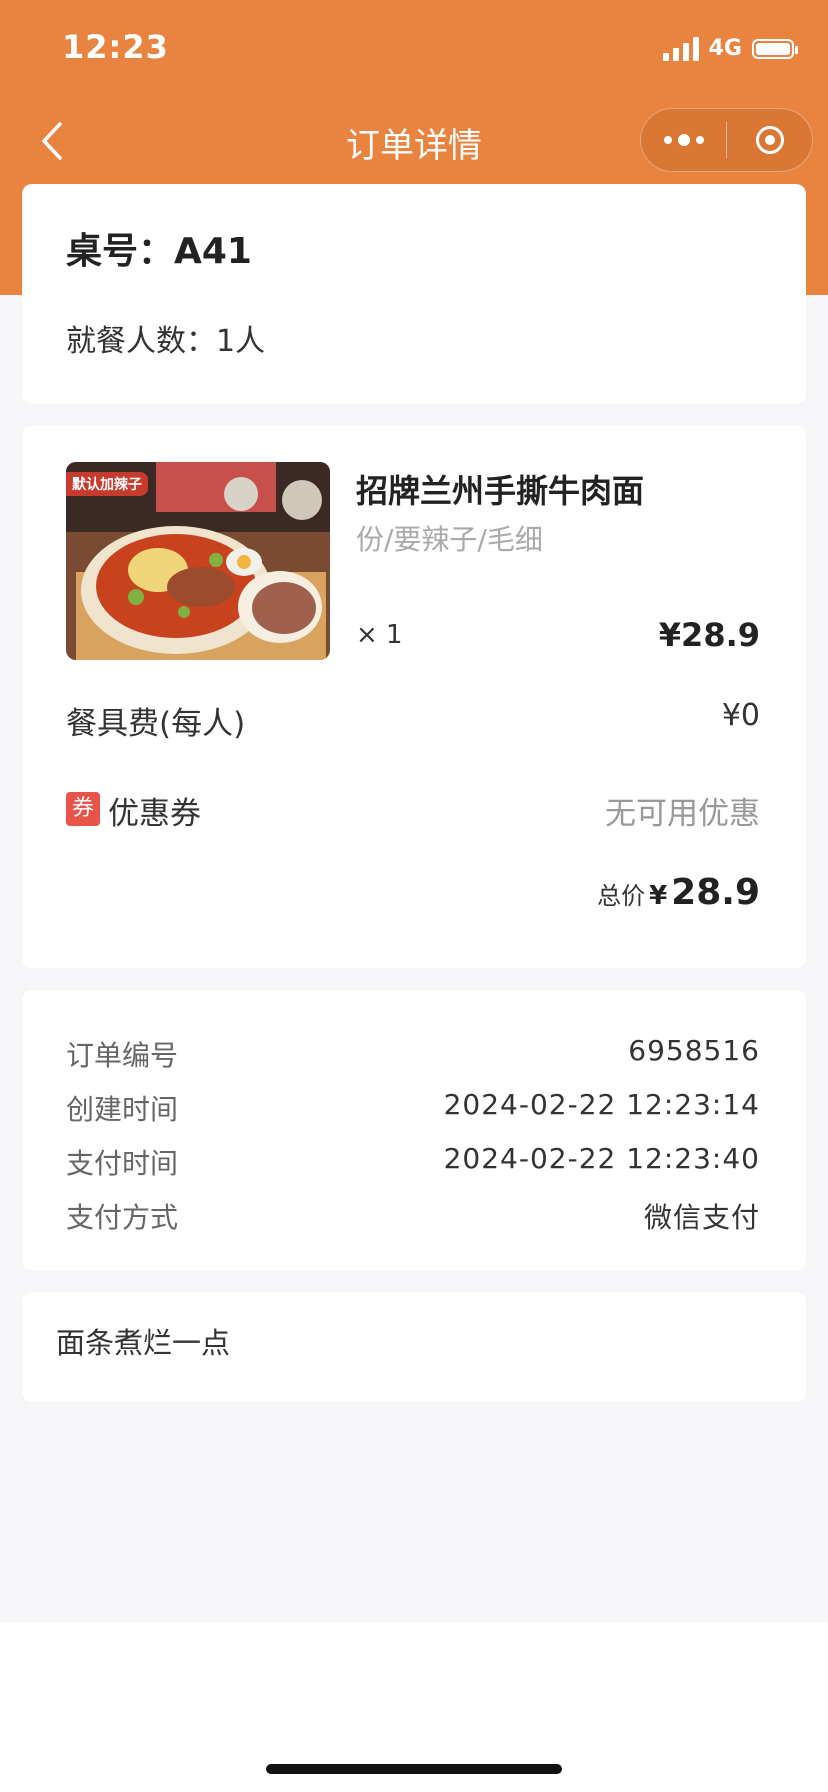  What do you see at coordinates (500, 491) in the screenshot?
I see `dish-name: 招牌兰州手撕牛肉面` at bounding box center [500, 491].